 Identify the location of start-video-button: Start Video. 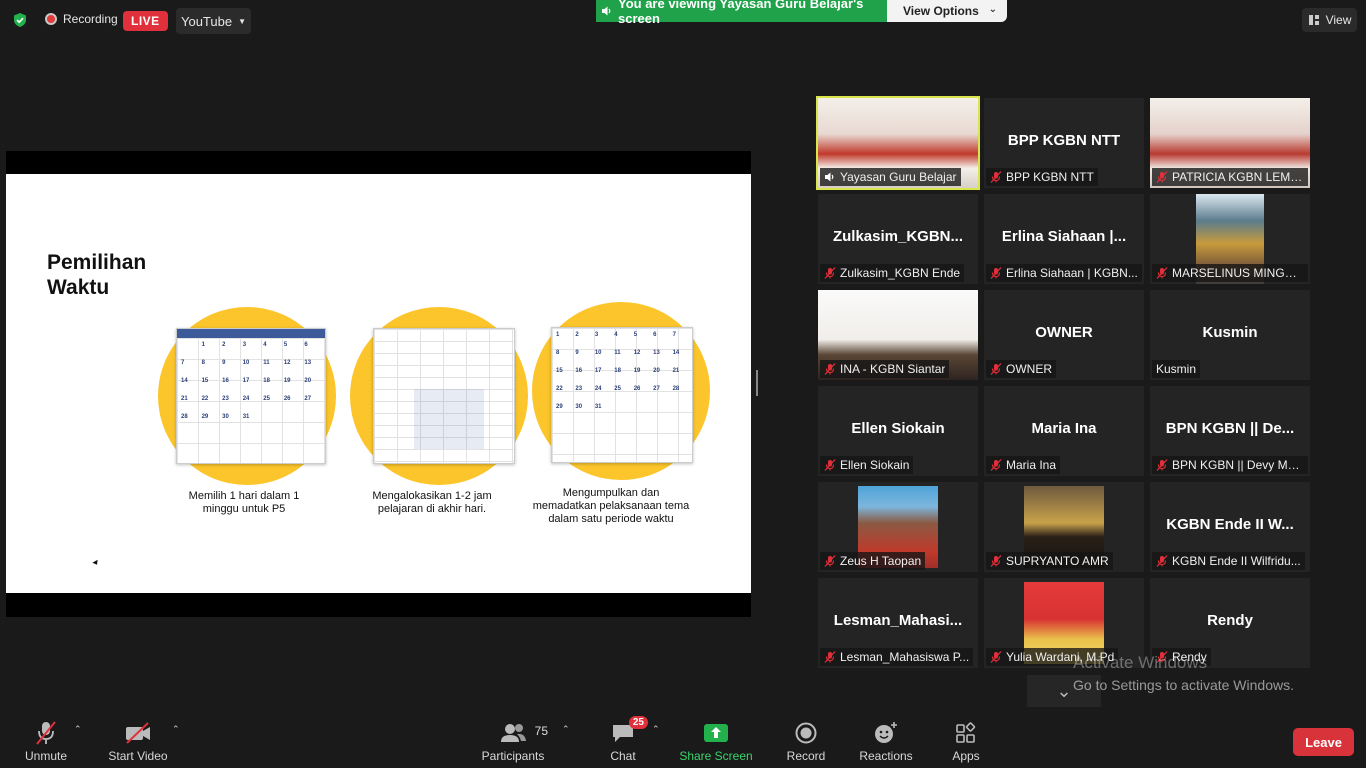
(138, 740).